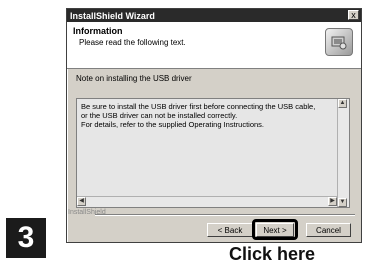 Image resolution: width=372 pixels, height=267 pixels. I want to click on close-button: x, so click(353, 15).